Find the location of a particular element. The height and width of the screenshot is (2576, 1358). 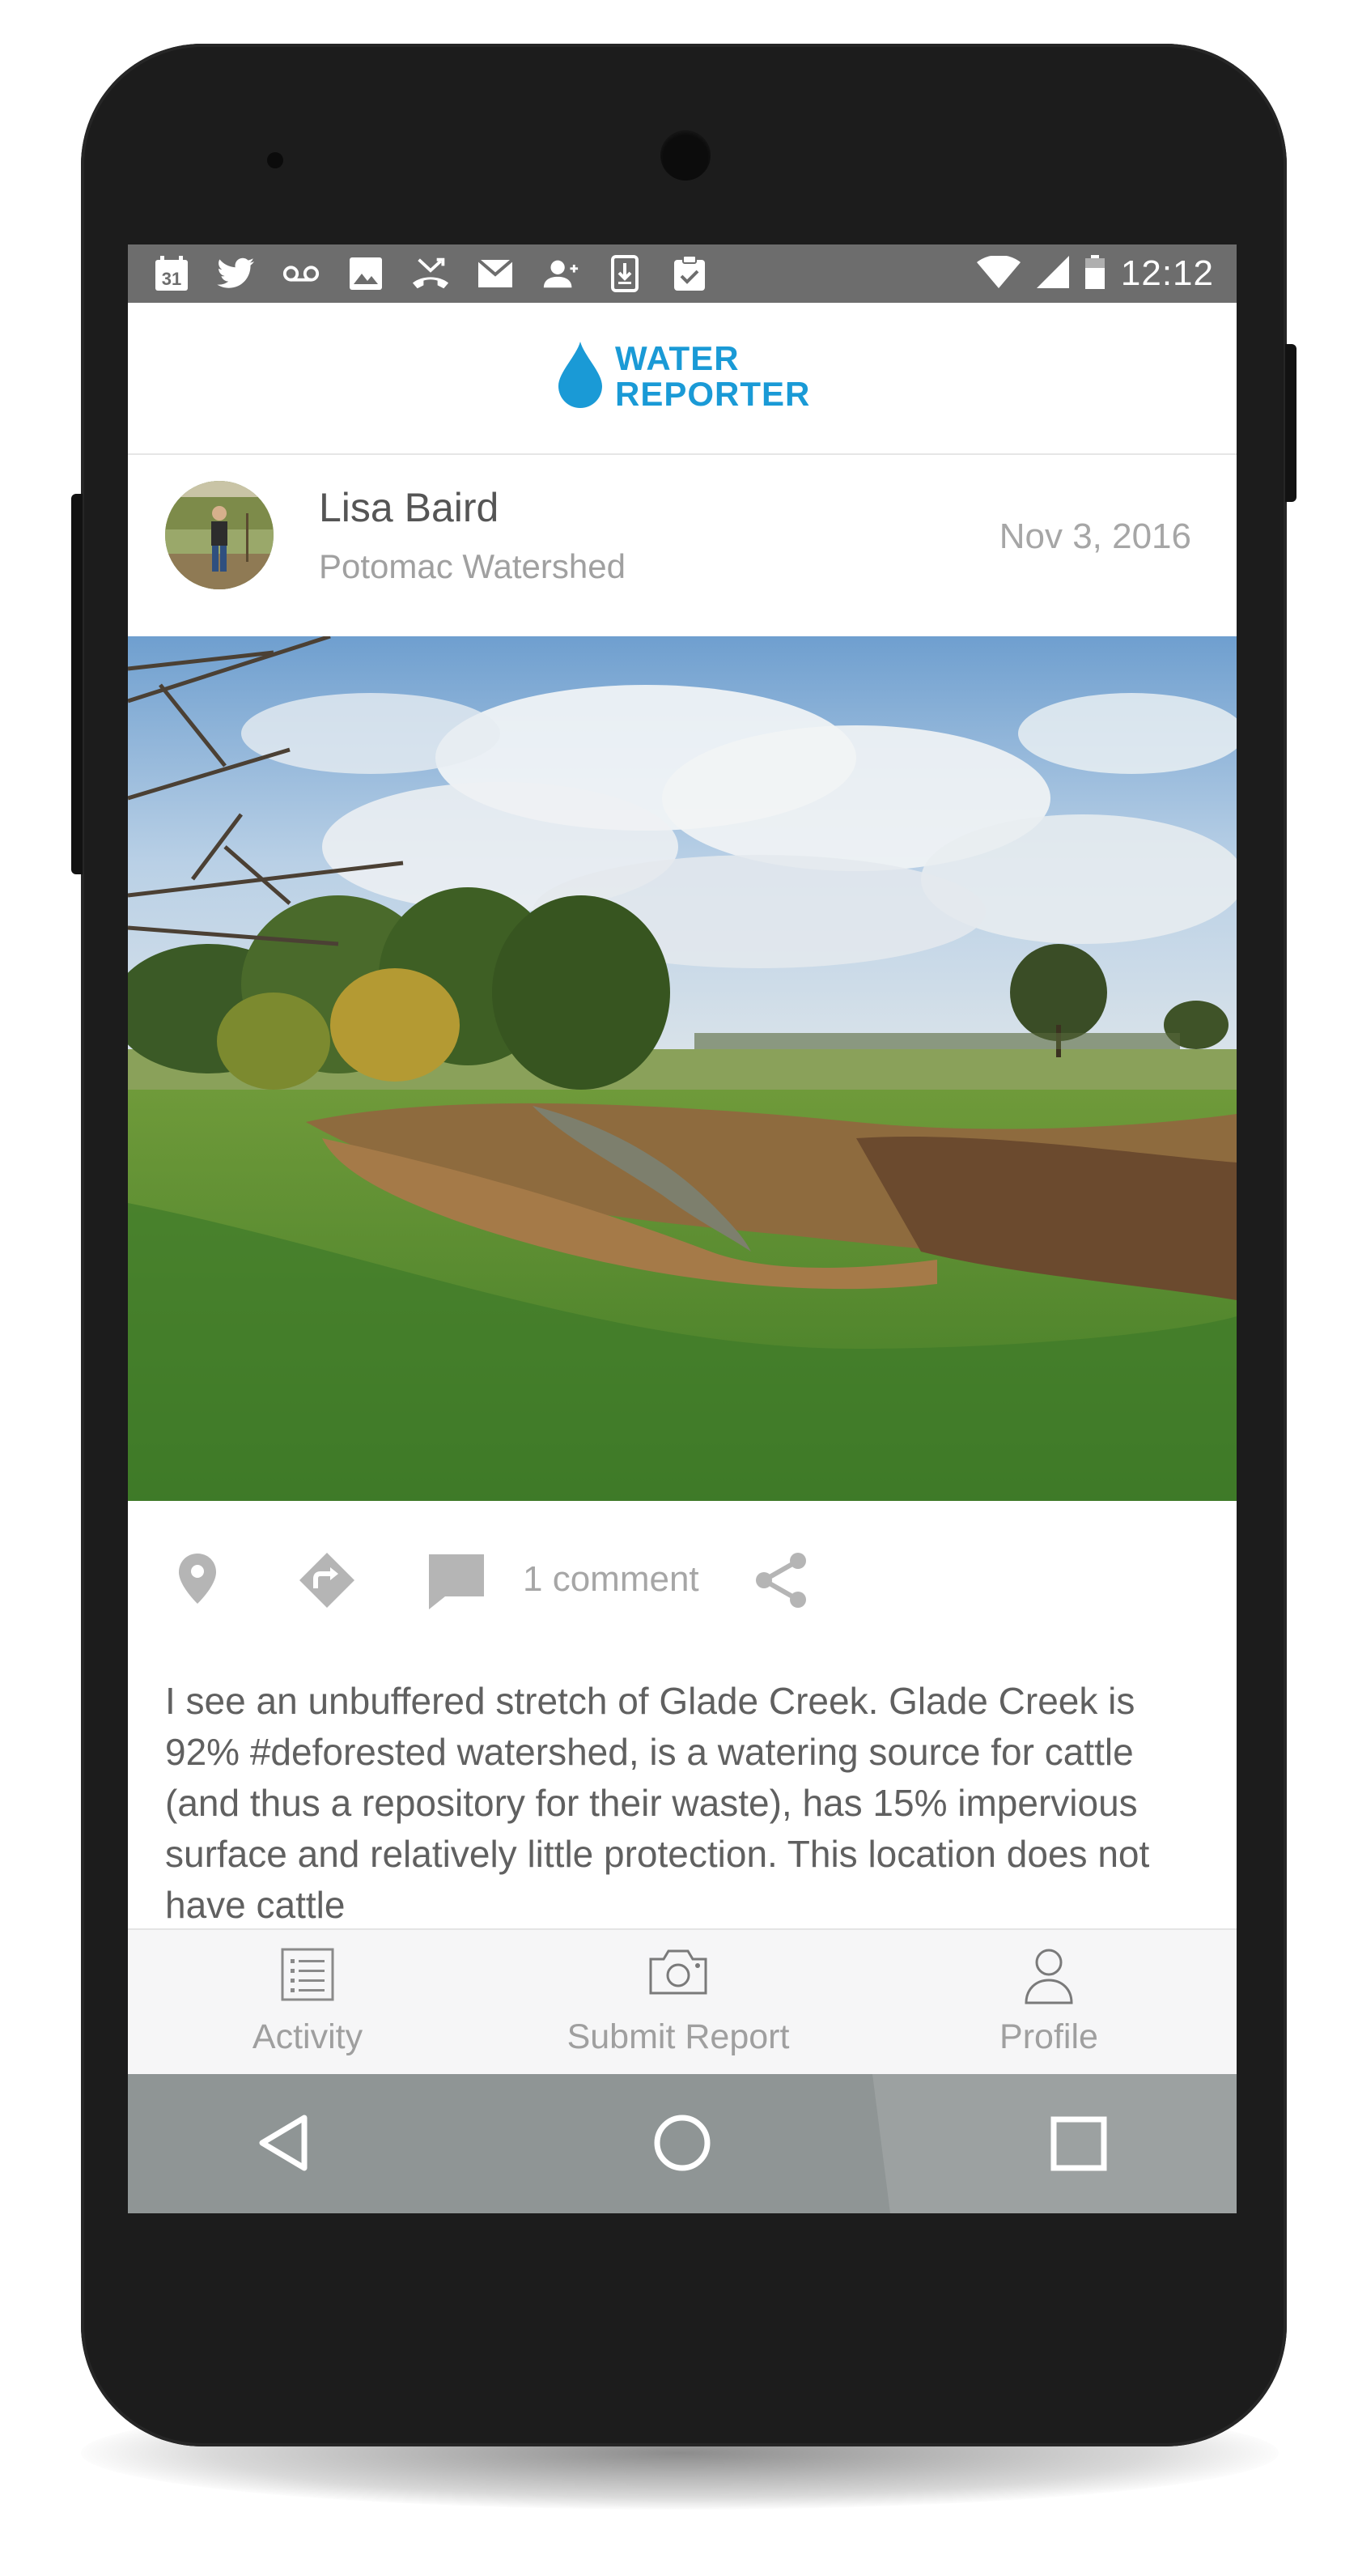

recents-icon is located at coordinates (1078, 2145).